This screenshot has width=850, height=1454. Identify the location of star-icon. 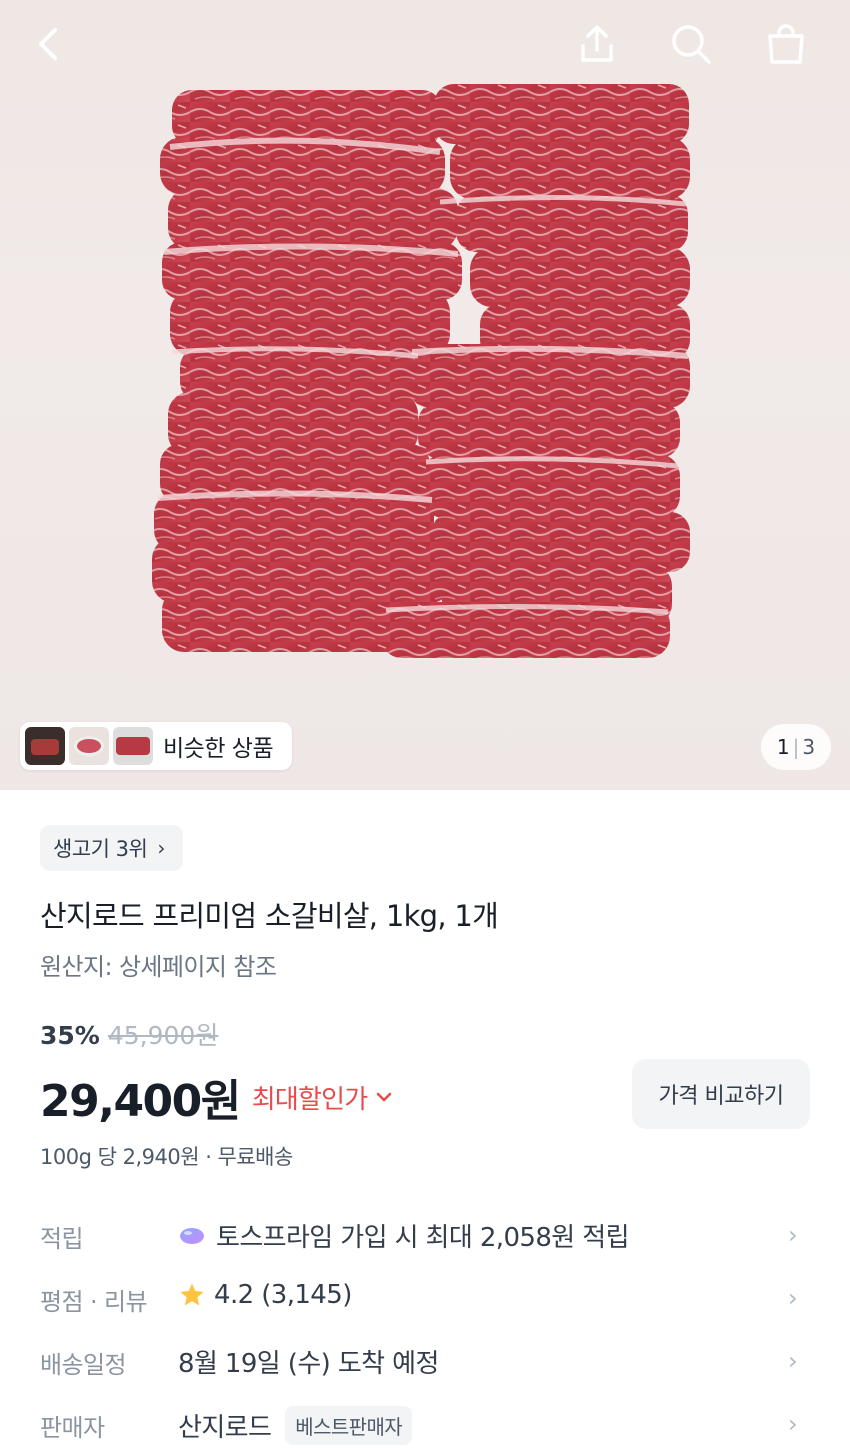
(192, 1294).